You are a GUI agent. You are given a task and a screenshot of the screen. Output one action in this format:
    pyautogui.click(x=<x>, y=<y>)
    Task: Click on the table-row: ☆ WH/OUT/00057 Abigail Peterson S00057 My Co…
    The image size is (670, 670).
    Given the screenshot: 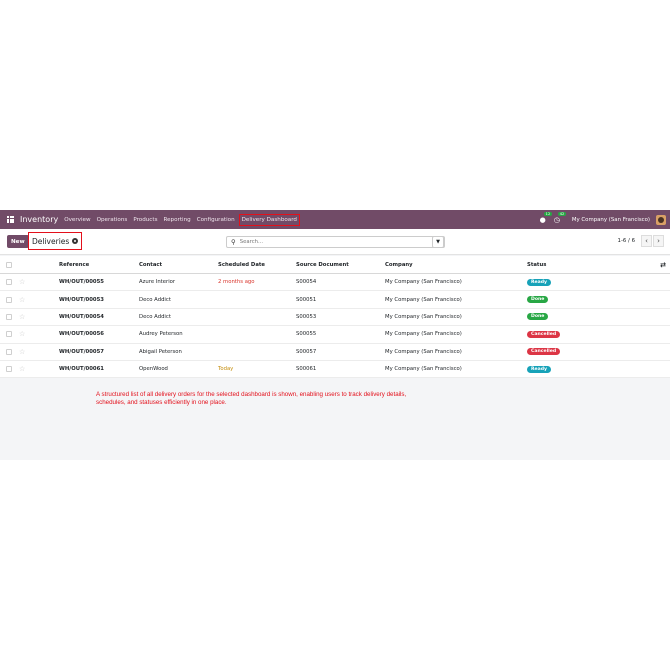 What is the action you would take?
    pyautogui.click(x=335, y=352)
    